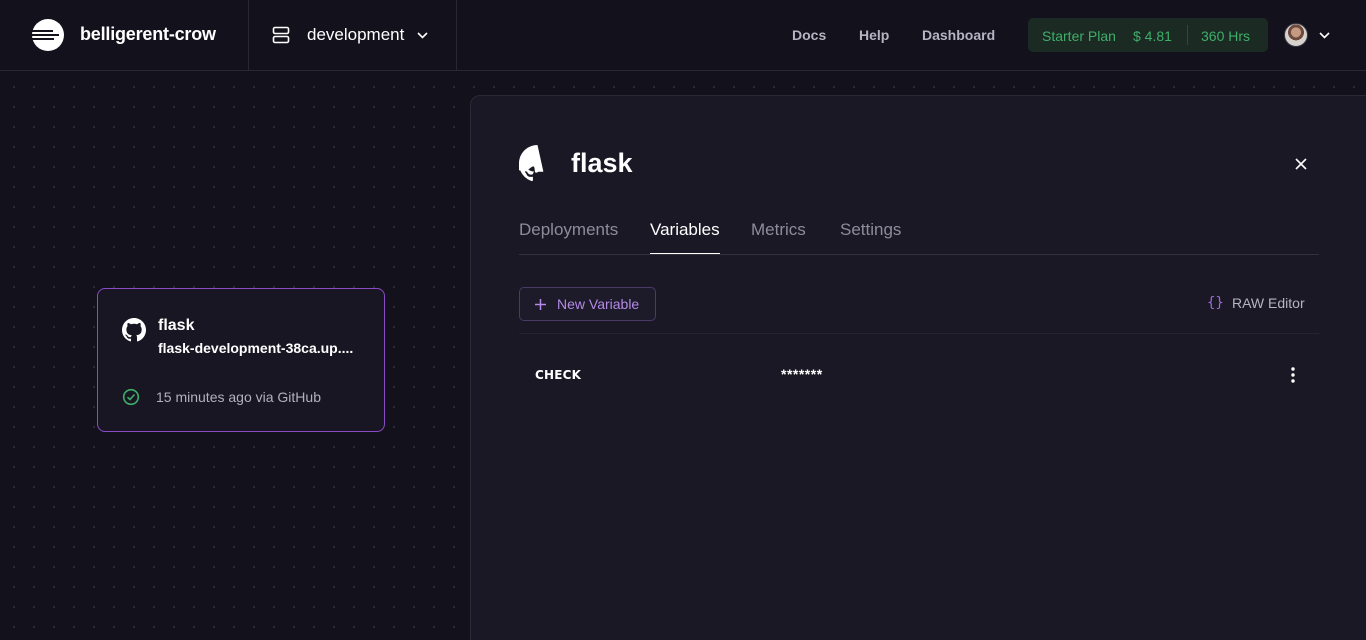 Image resolution: width=1366 pixels, height=640 pixels. What do you see at coordinates (802, 374) in the screenshot?
I see `variable-value-masked: *******` at bounding box center [802, 374].